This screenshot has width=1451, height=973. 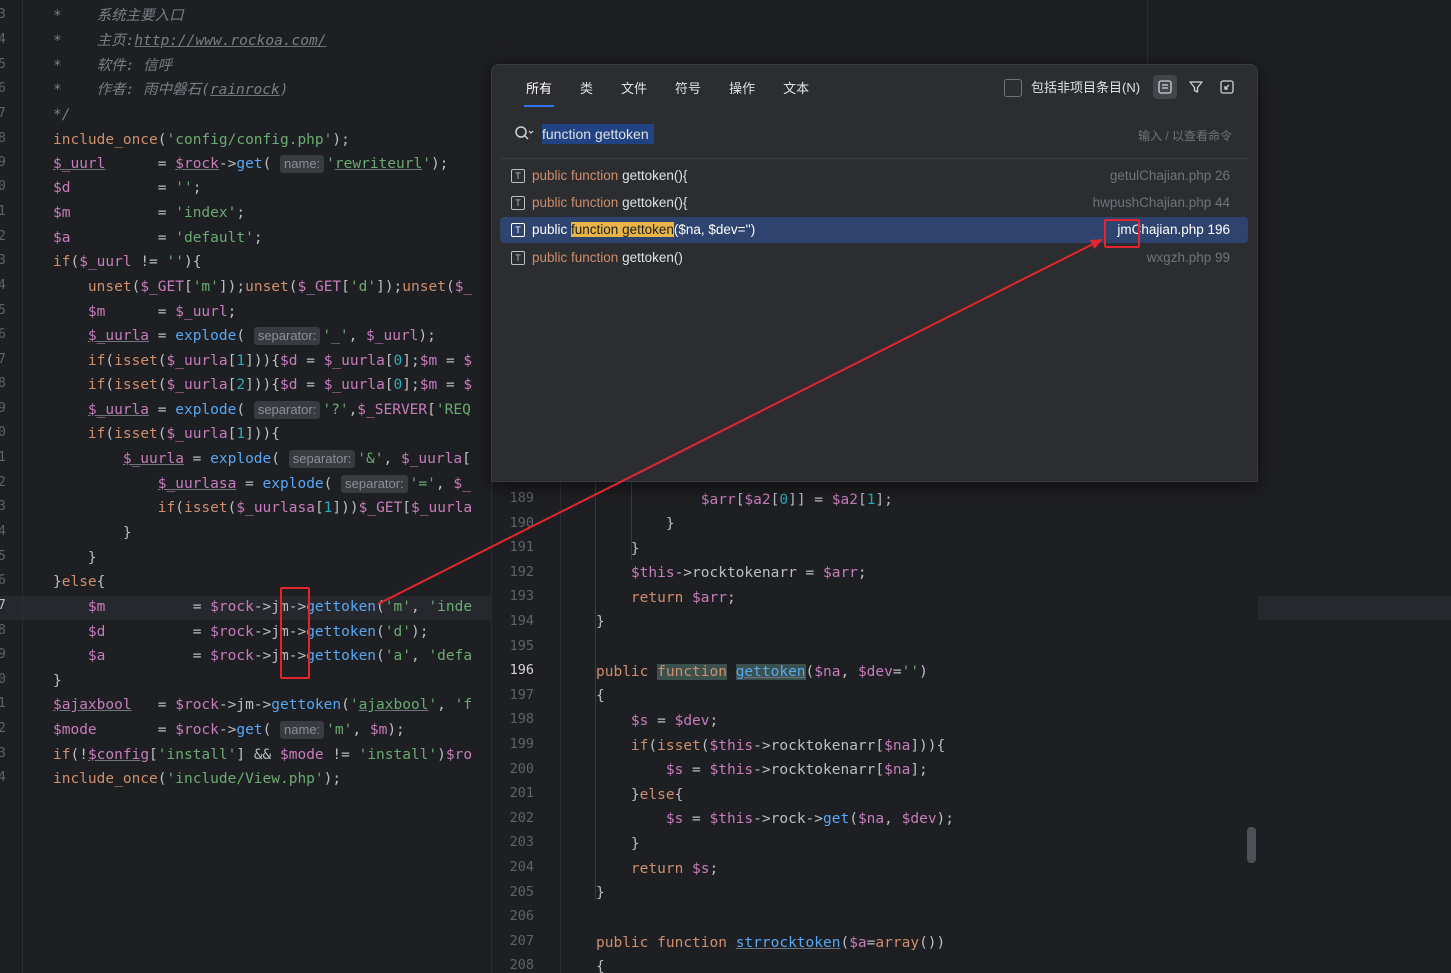 What do you see at coordinates (742, 93) in the screenshot?
I see `tab-actions: 操作` at bounding box center [742, 93].